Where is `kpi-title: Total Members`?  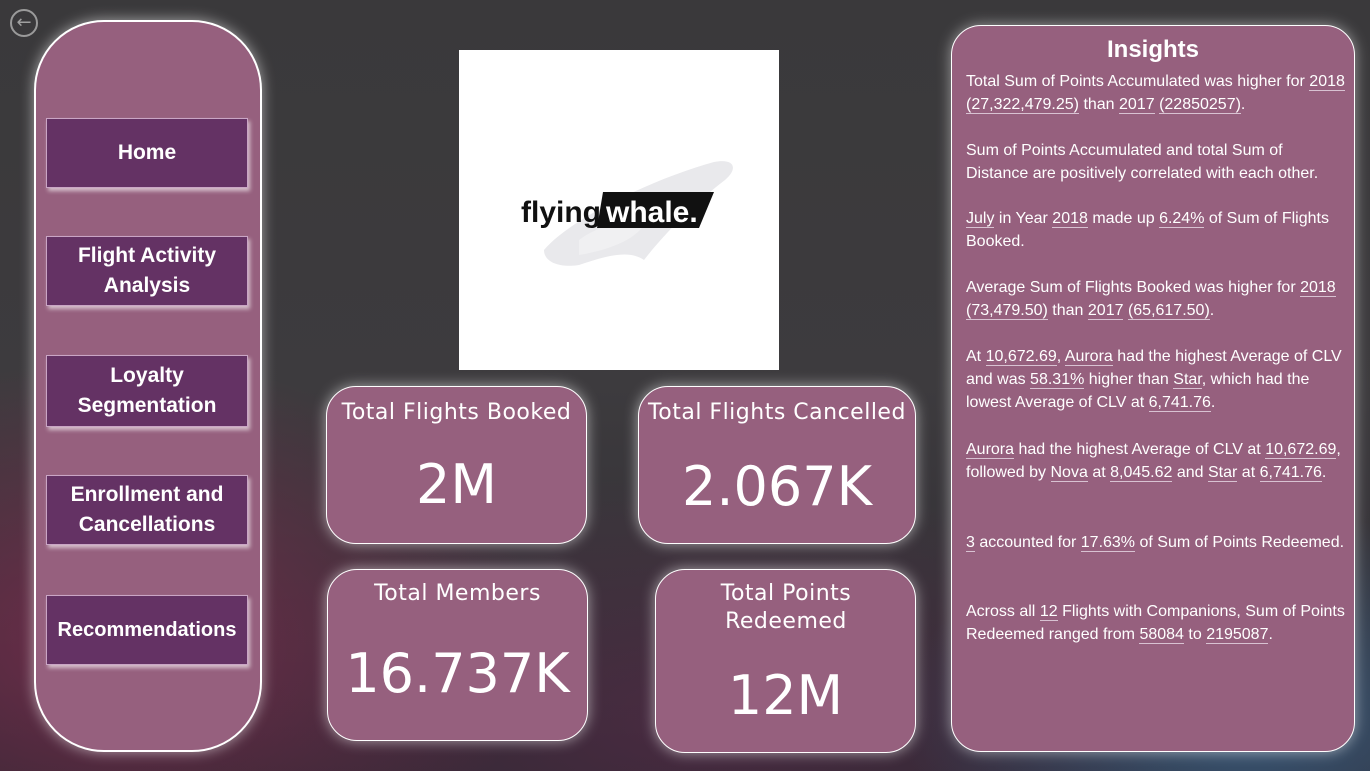 kpi-title: Total Members is located at coordinates (457, 593).